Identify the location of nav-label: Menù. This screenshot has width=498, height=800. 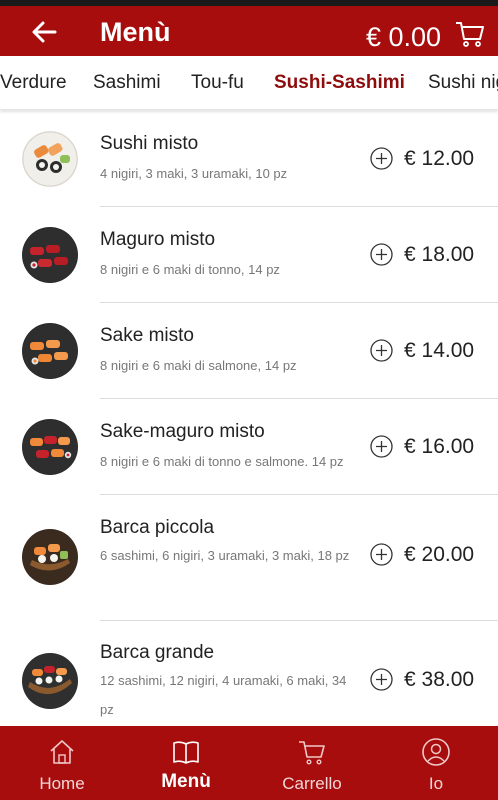
(186, 781).